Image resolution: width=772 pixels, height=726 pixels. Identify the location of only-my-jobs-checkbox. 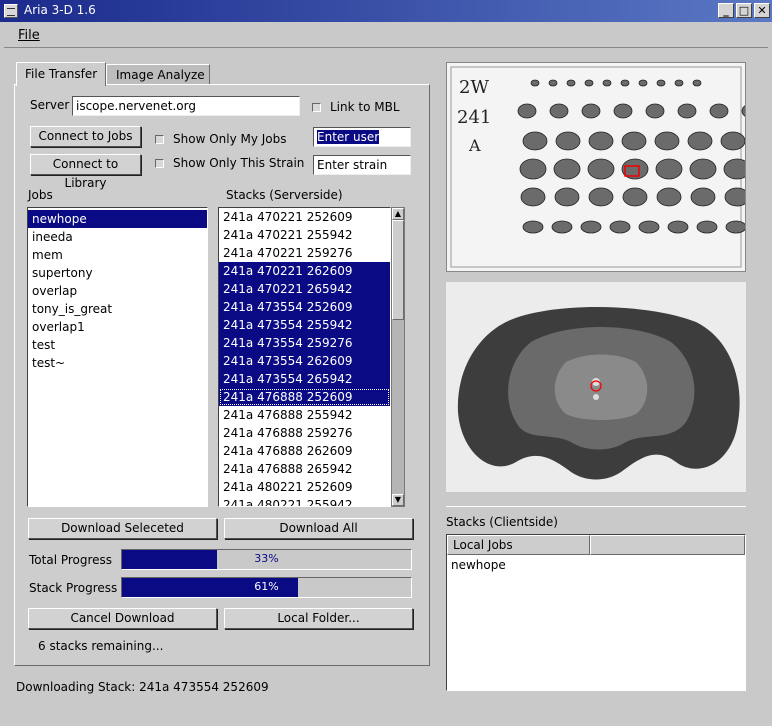
(159, 139).